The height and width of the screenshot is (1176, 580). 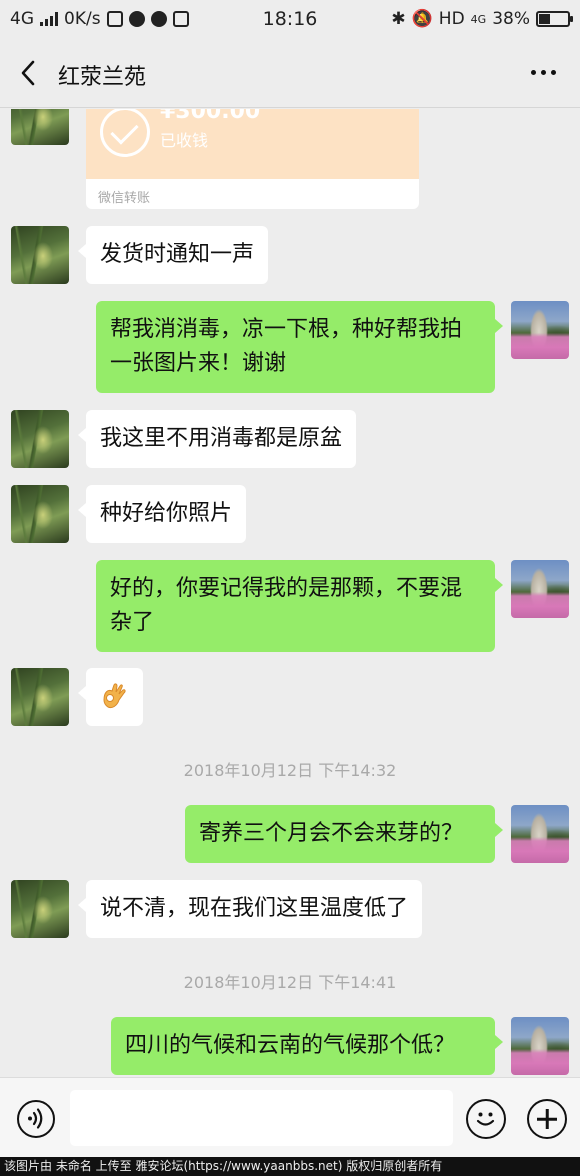 What do you see at coordinates (290, 982) in the screenshot?
I see `message-timestamp: 2018年10月12日 下午14:41` at bounding box center [290, 982].